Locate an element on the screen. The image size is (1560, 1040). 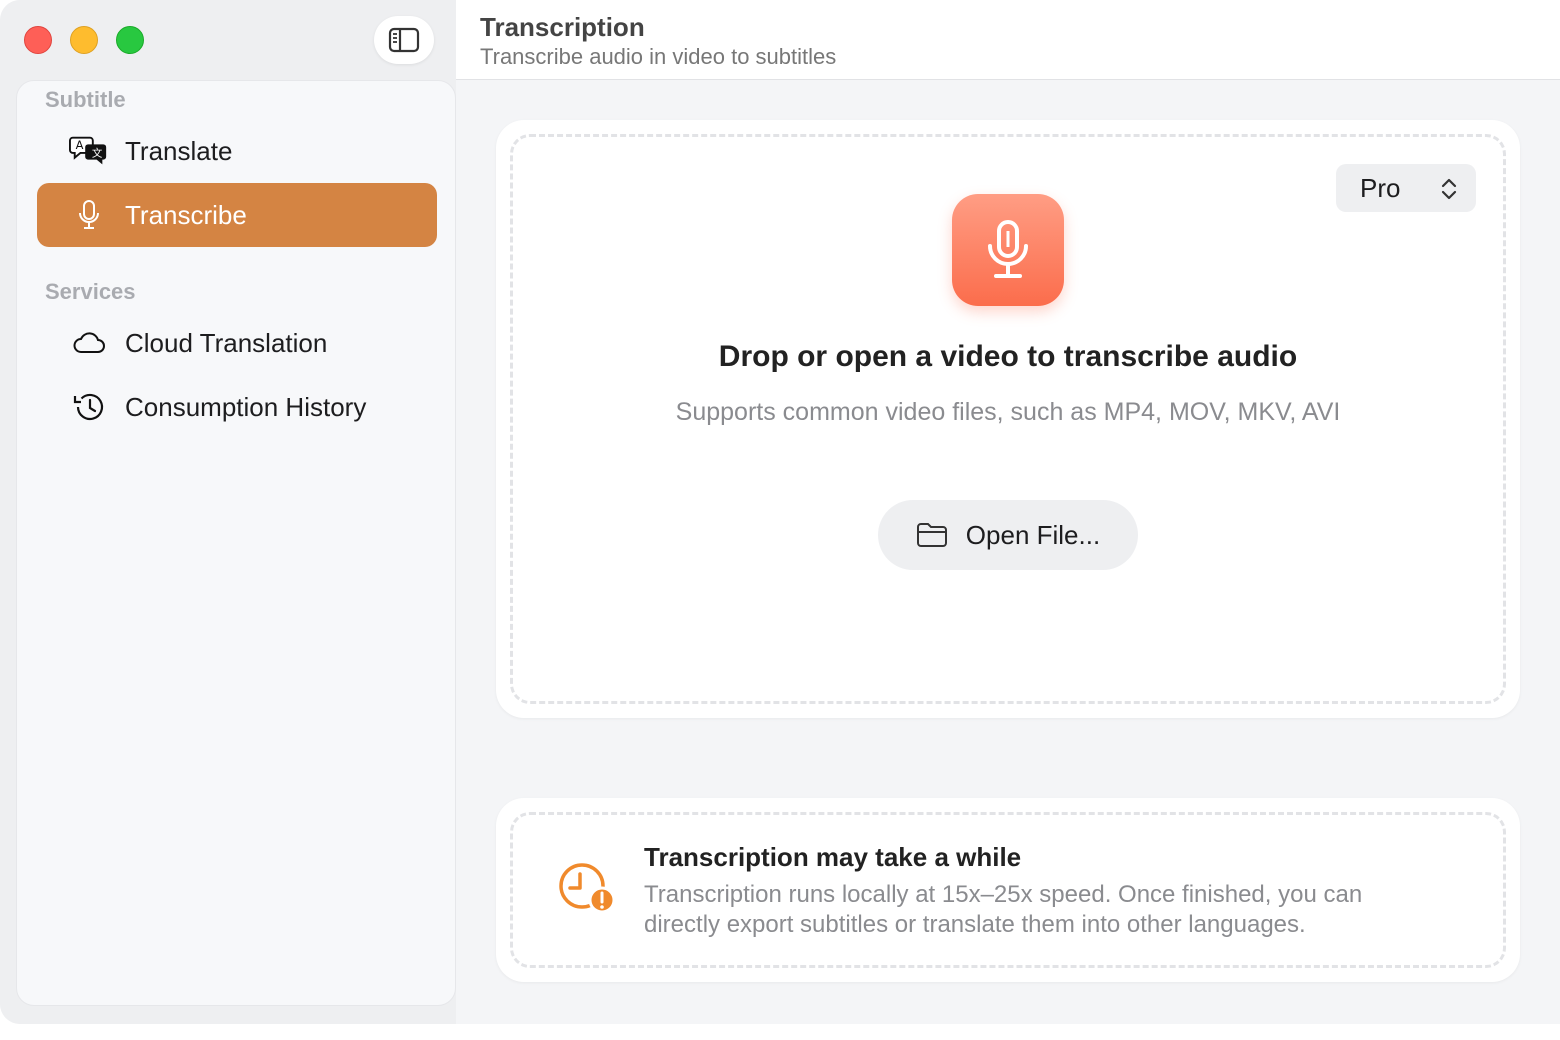
sidebar-item-label: Cloud Translation is located at coordinates (226, 342).